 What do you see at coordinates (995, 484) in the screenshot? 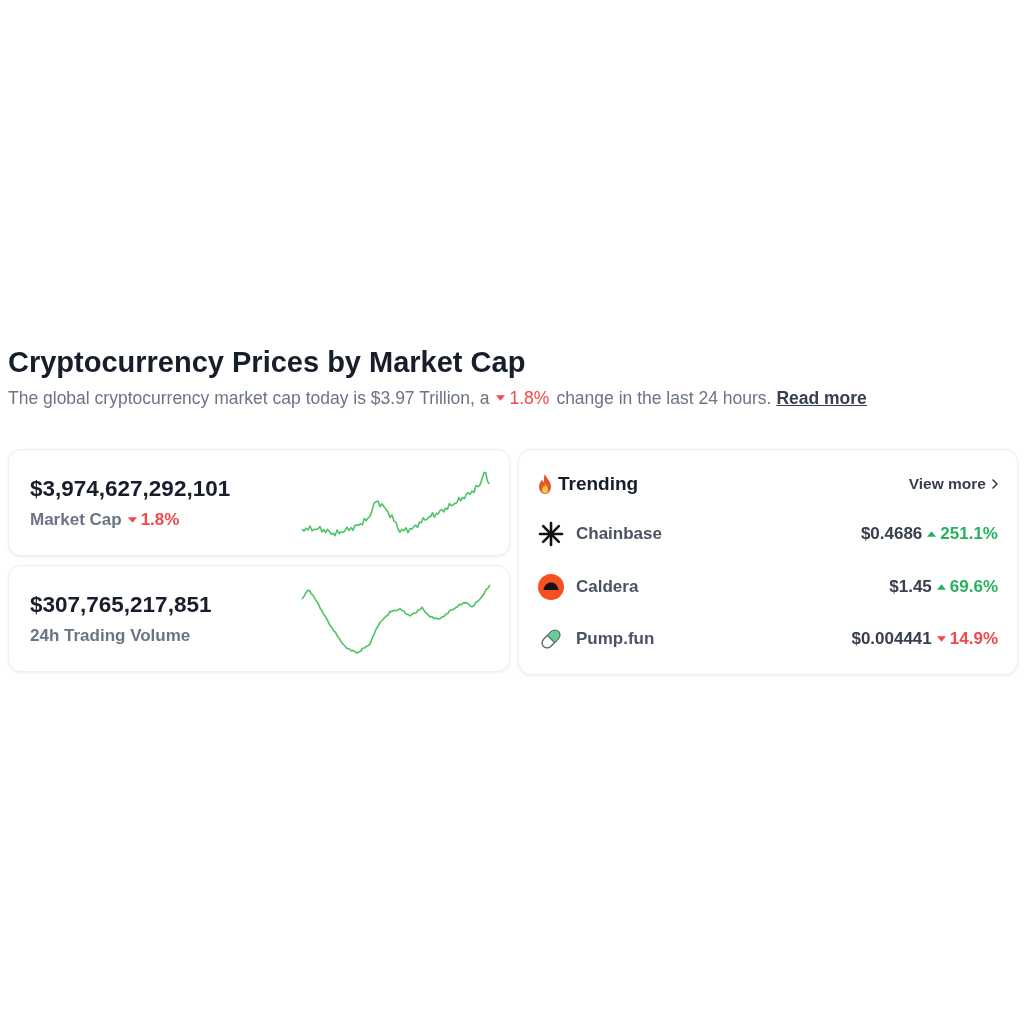
I see `chevron-right-icon` at bounding box center [995, 484].